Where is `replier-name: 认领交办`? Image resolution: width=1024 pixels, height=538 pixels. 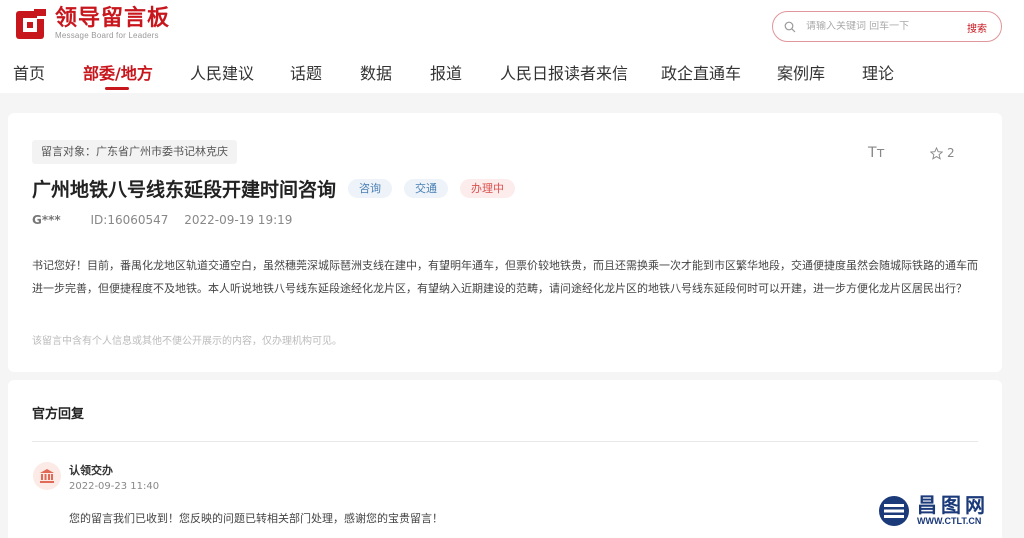 replier-name: 认领交办 is located at coordinates (91, 470).